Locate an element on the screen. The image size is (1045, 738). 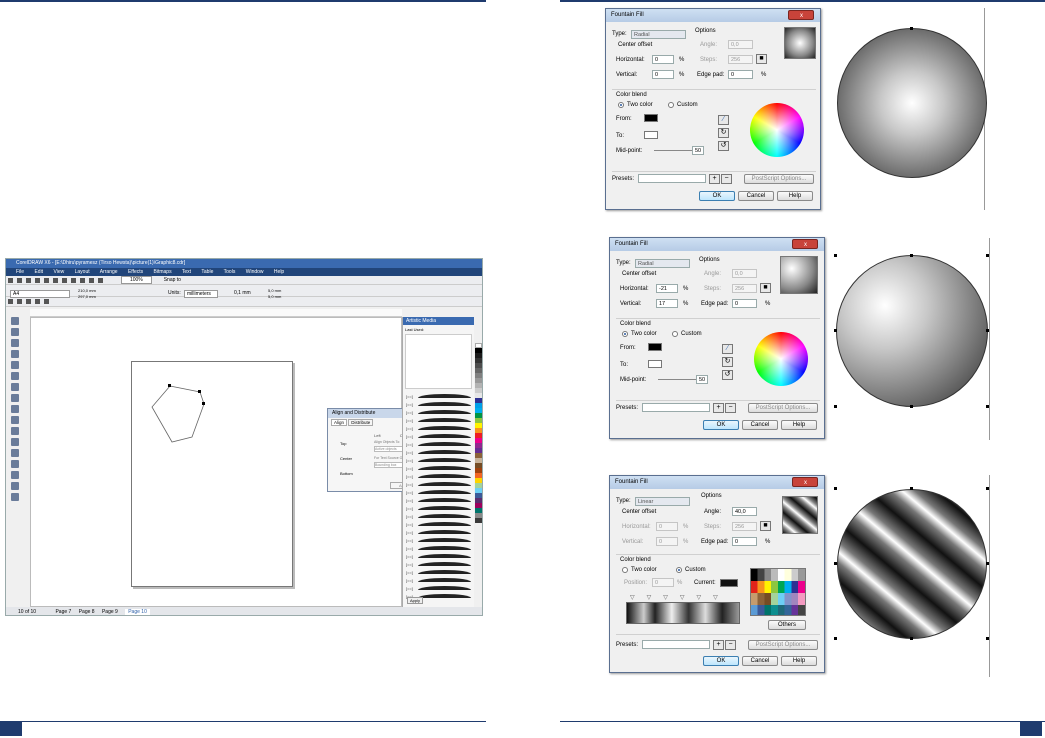
cut-icon is located at coordinates (46, 280).